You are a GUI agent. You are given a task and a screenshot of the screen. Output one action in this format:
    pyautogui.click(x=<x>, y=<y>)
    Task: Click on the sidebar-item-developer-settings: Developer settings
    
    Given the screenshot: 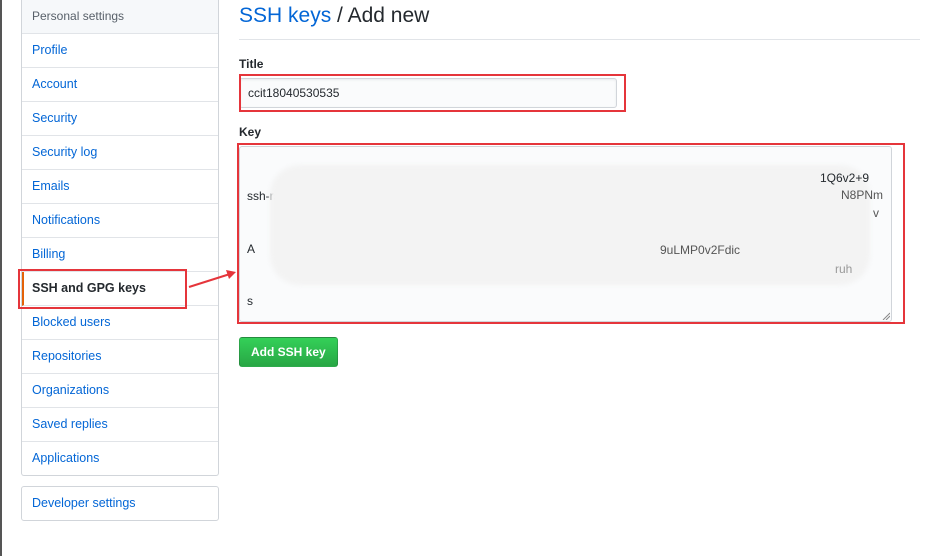 What is the action you would take?
    pyautogui.click(x=120, y=503)
    